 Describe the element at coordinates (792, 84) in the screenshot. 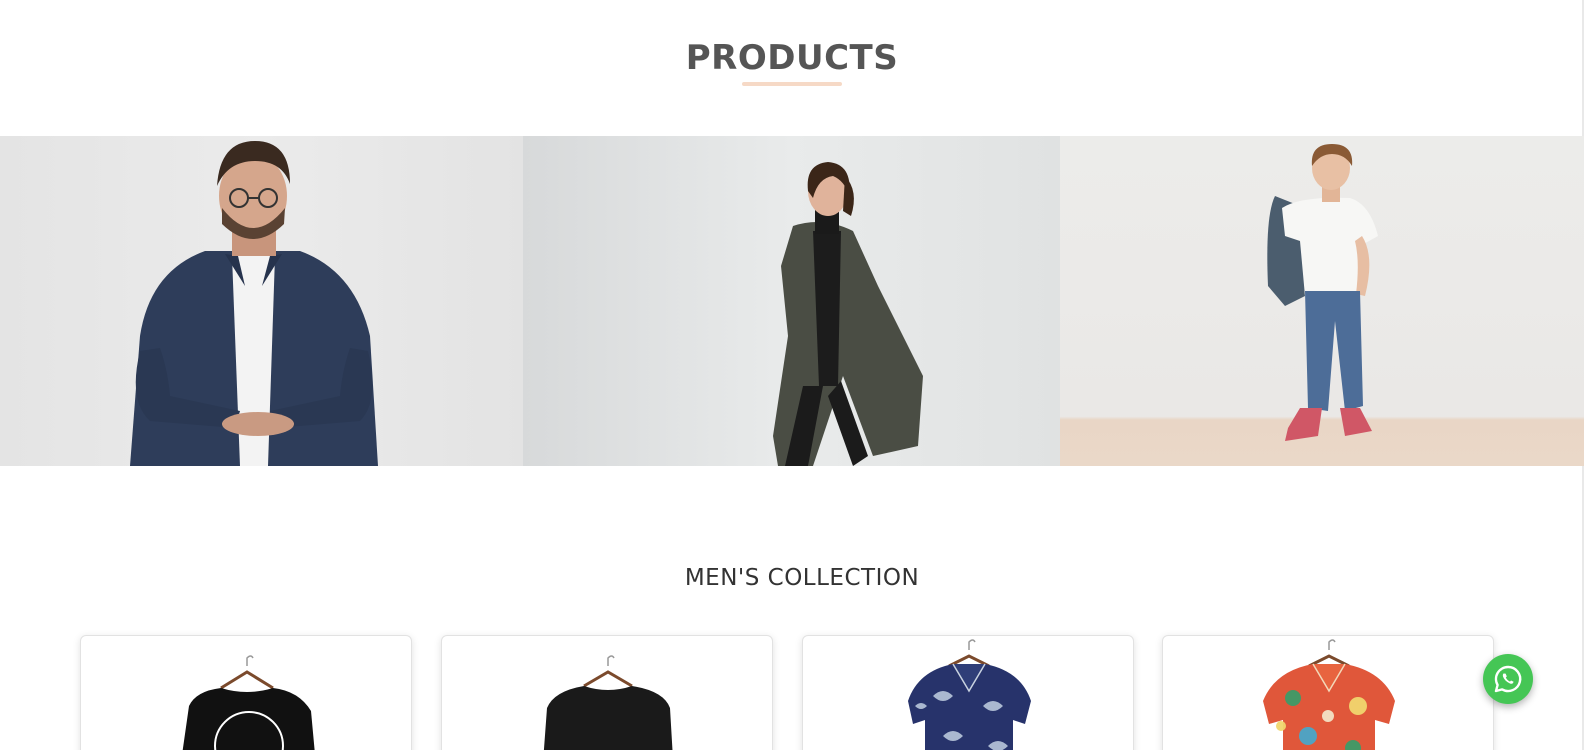

I see `title-underline` at that location.